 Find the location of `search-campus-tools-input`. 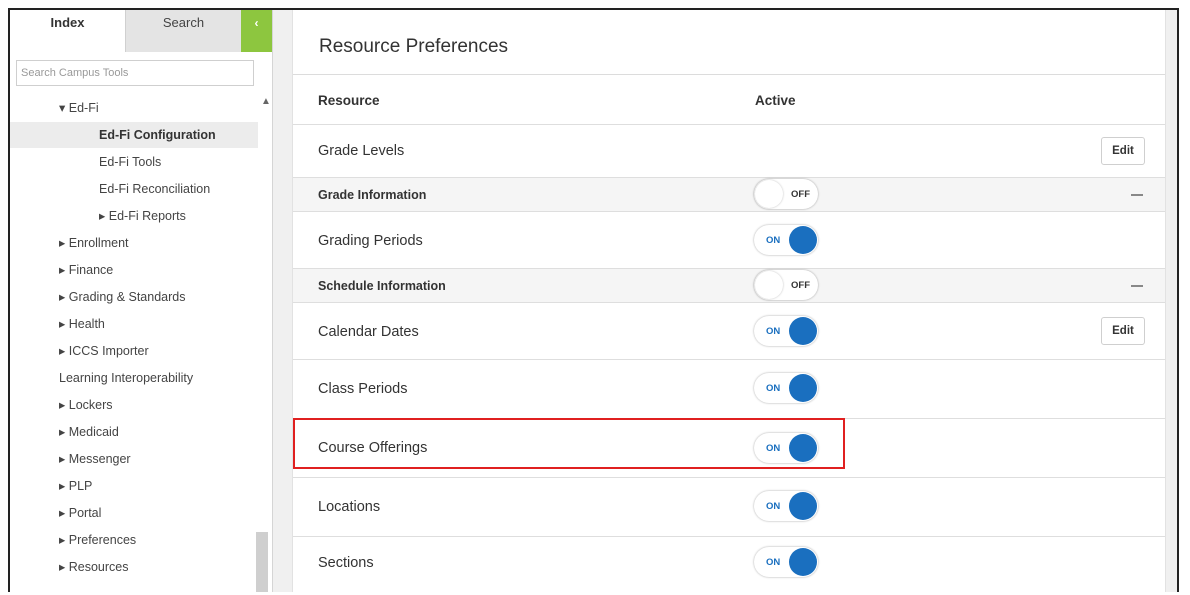

search-campus-tools-input is located at coordinates (135, 73).